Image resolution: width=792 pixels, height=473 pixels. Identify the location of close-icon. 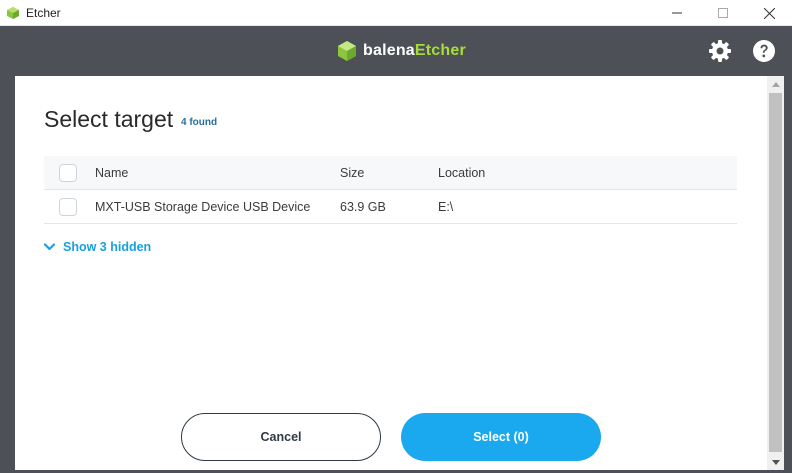
(769, 13).